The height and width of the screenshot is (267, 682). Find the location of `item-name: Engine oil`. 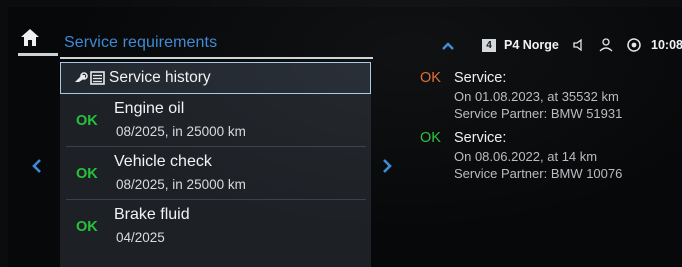

item-name: Engine oil is located at coordinates (149, 108).